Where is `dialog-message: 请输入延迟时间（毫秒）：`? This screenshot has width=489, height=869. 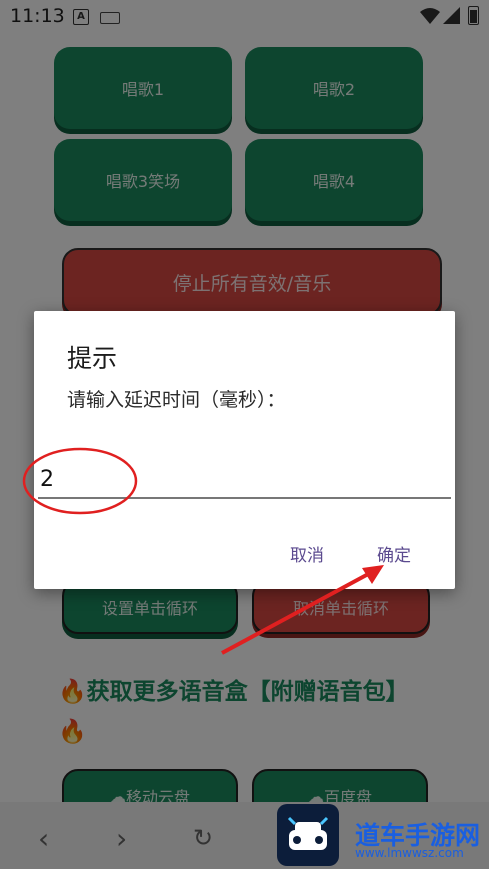
dialog-message: 请输入延迟时间（毫秒）： is located at coordinates (176, 400).